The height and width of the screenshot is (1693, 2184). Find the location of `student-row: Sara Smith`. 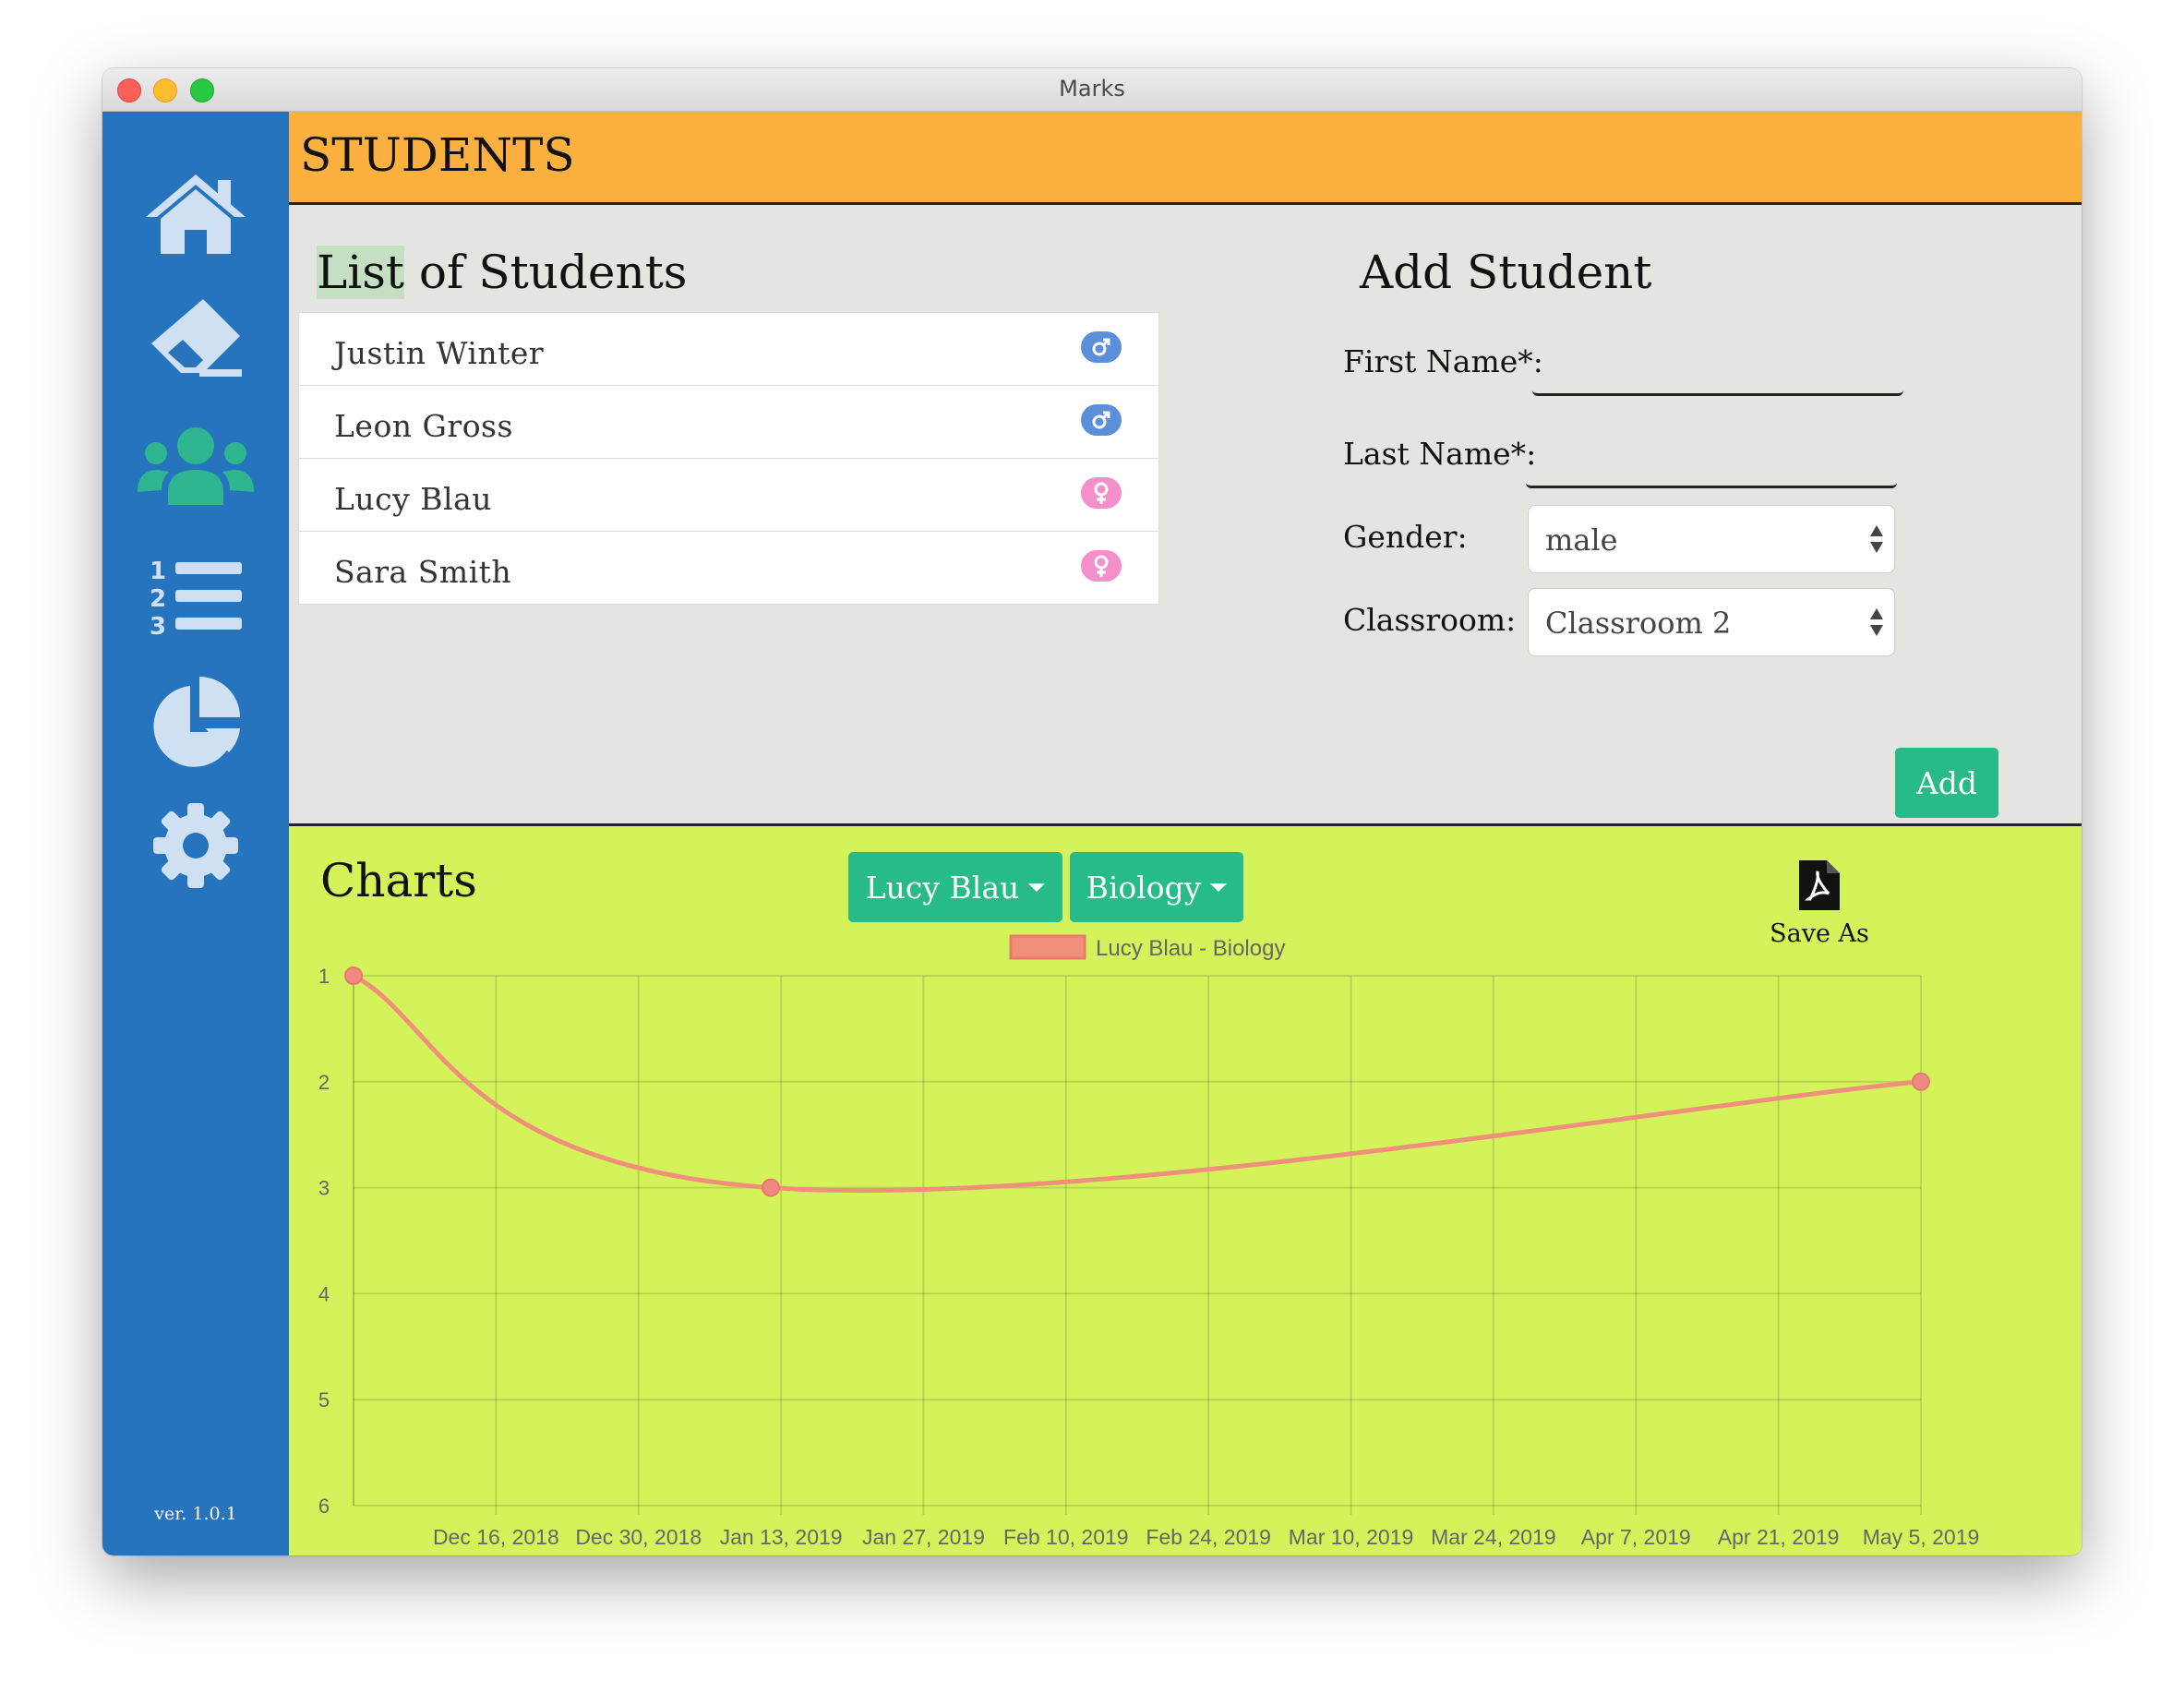

student-row: Sara Smith is located at coordinates (728, 568).